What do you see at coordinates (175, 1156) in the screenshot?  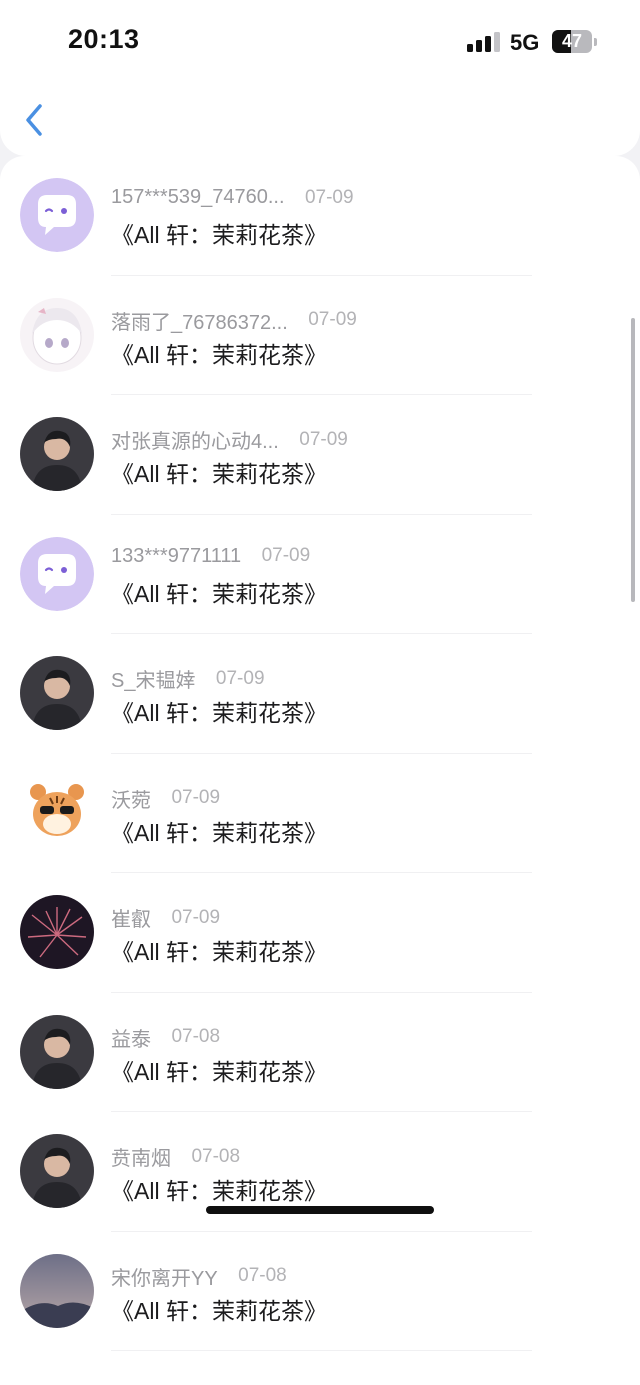 I see `name-row: 贲南烟 07-08` at bounding box center [175, 1156].